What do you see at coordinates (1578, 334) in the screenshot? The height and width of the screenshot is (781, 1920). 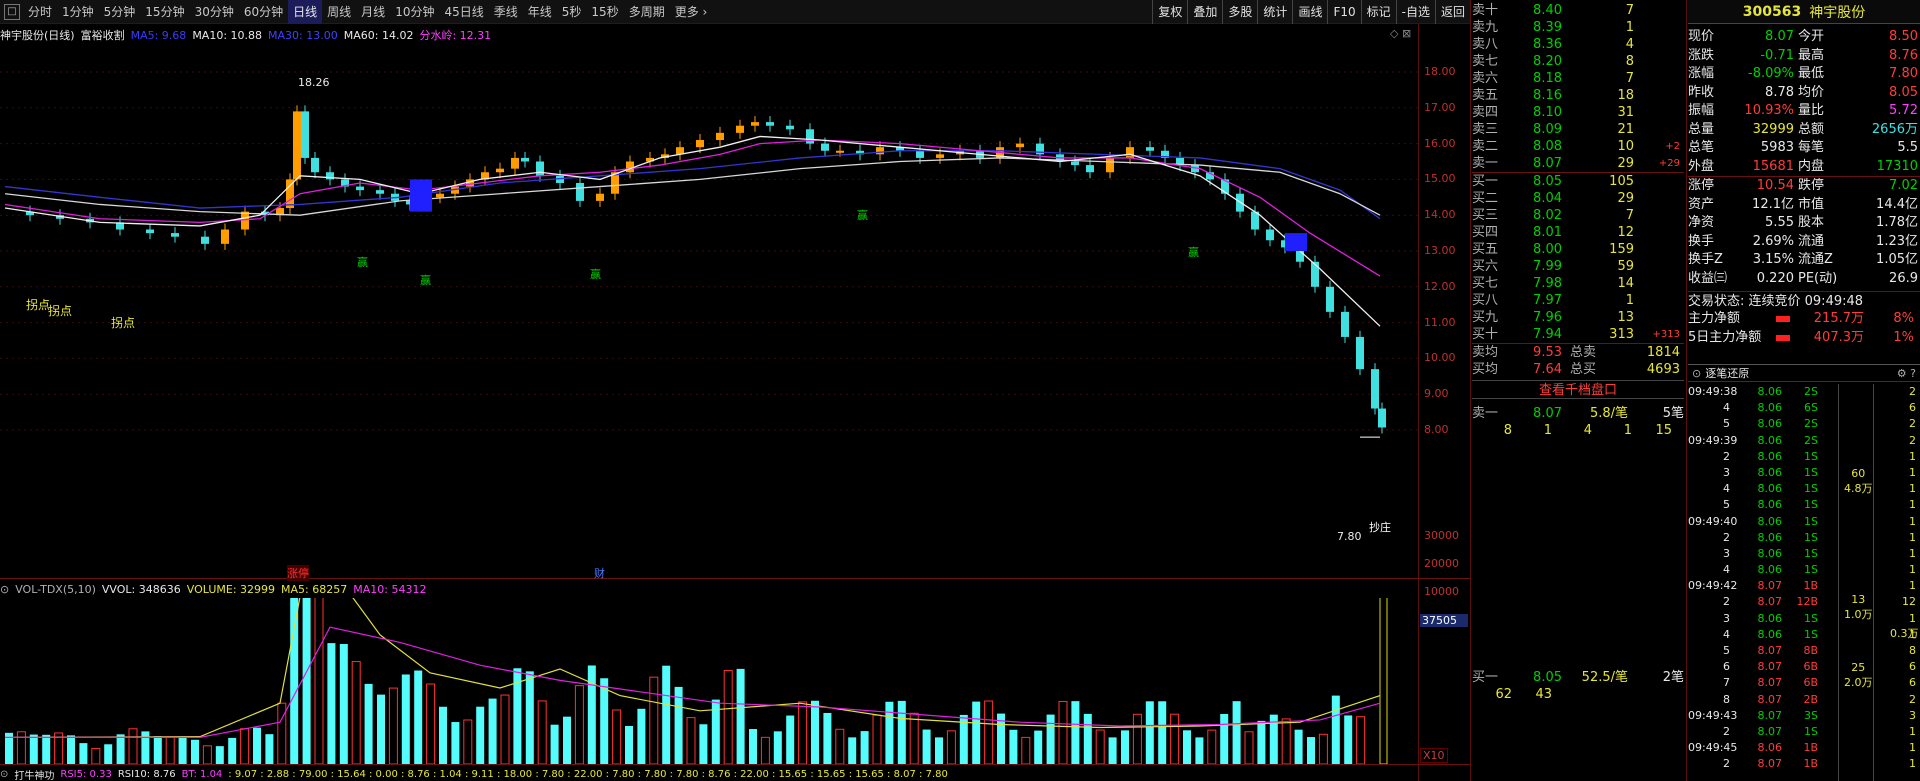 I see `bid-level-10: 买十 7.94 313 +313` at bounding box center [1578, 334].